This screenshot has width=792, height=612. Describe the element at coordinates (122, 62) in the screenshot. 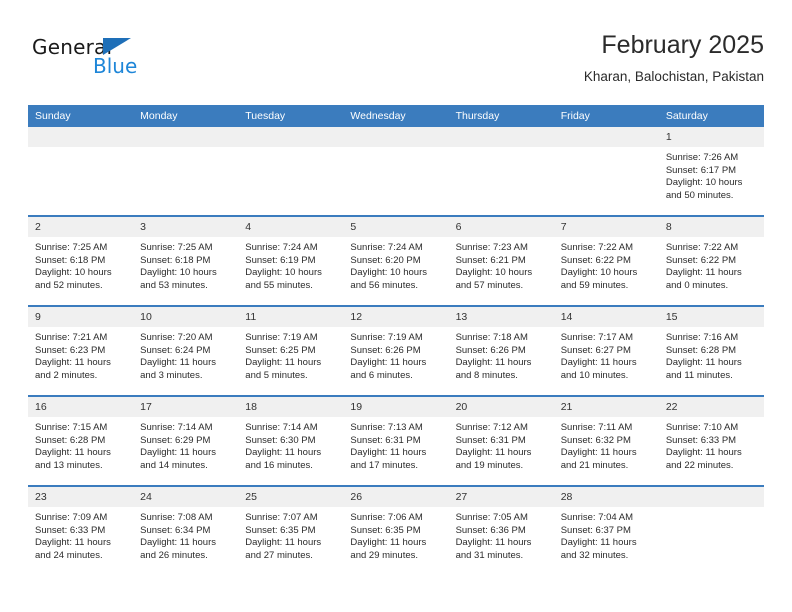

I see `general-blue-logo: General Blue` at that location.